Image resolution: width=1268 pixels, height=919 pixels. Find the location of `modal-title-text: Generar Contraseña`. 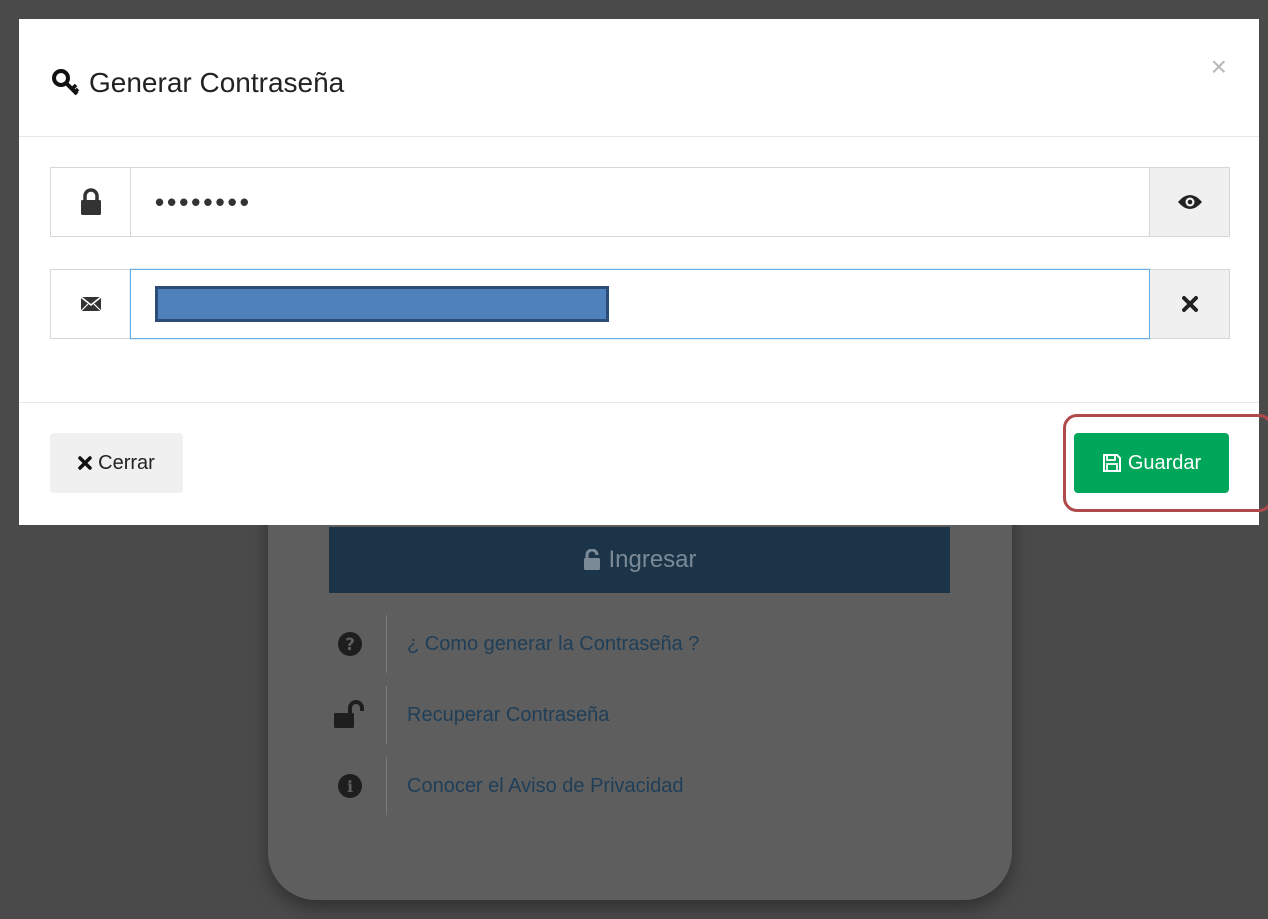

modal-title-text: Generar Contraseña is located at coordinates (217, 82).